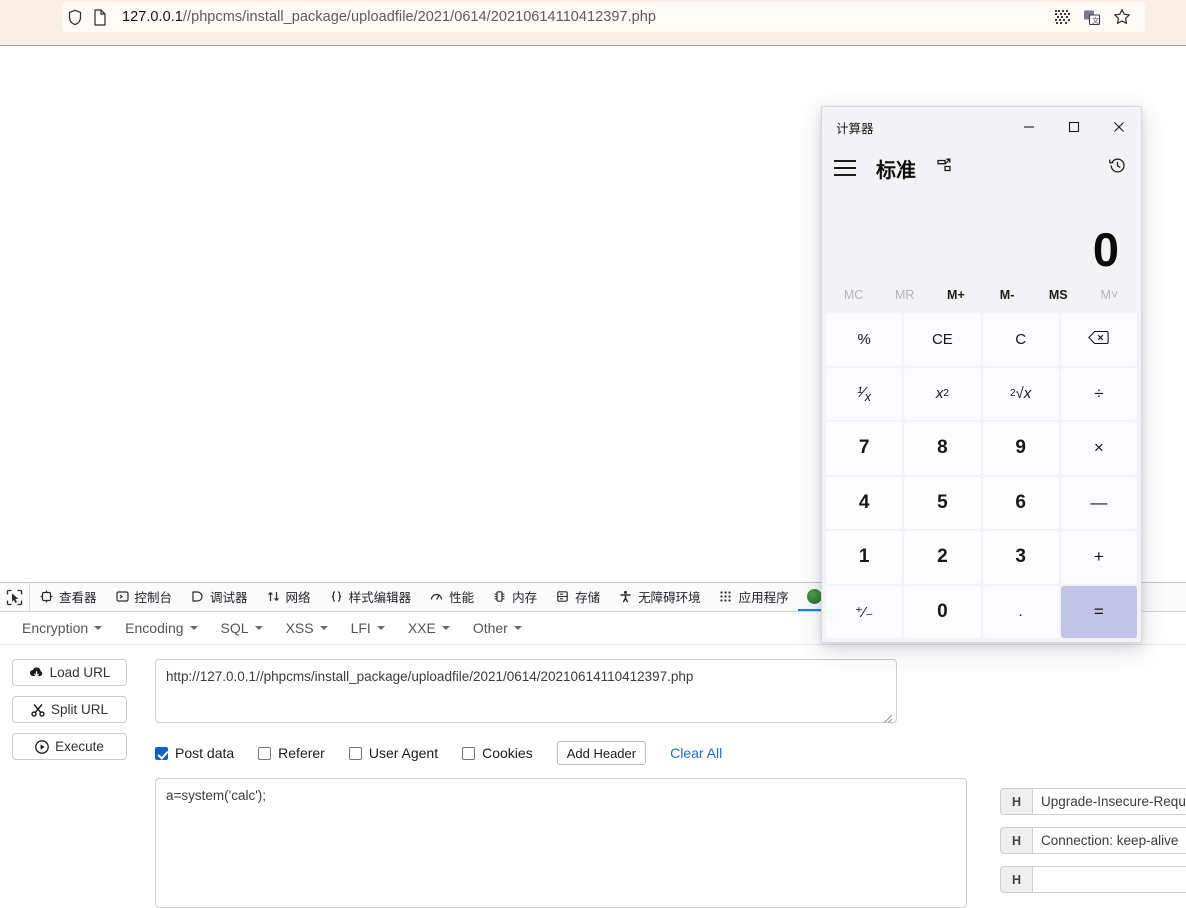  I want to click on qr-code-icon, so click(1062, 17).